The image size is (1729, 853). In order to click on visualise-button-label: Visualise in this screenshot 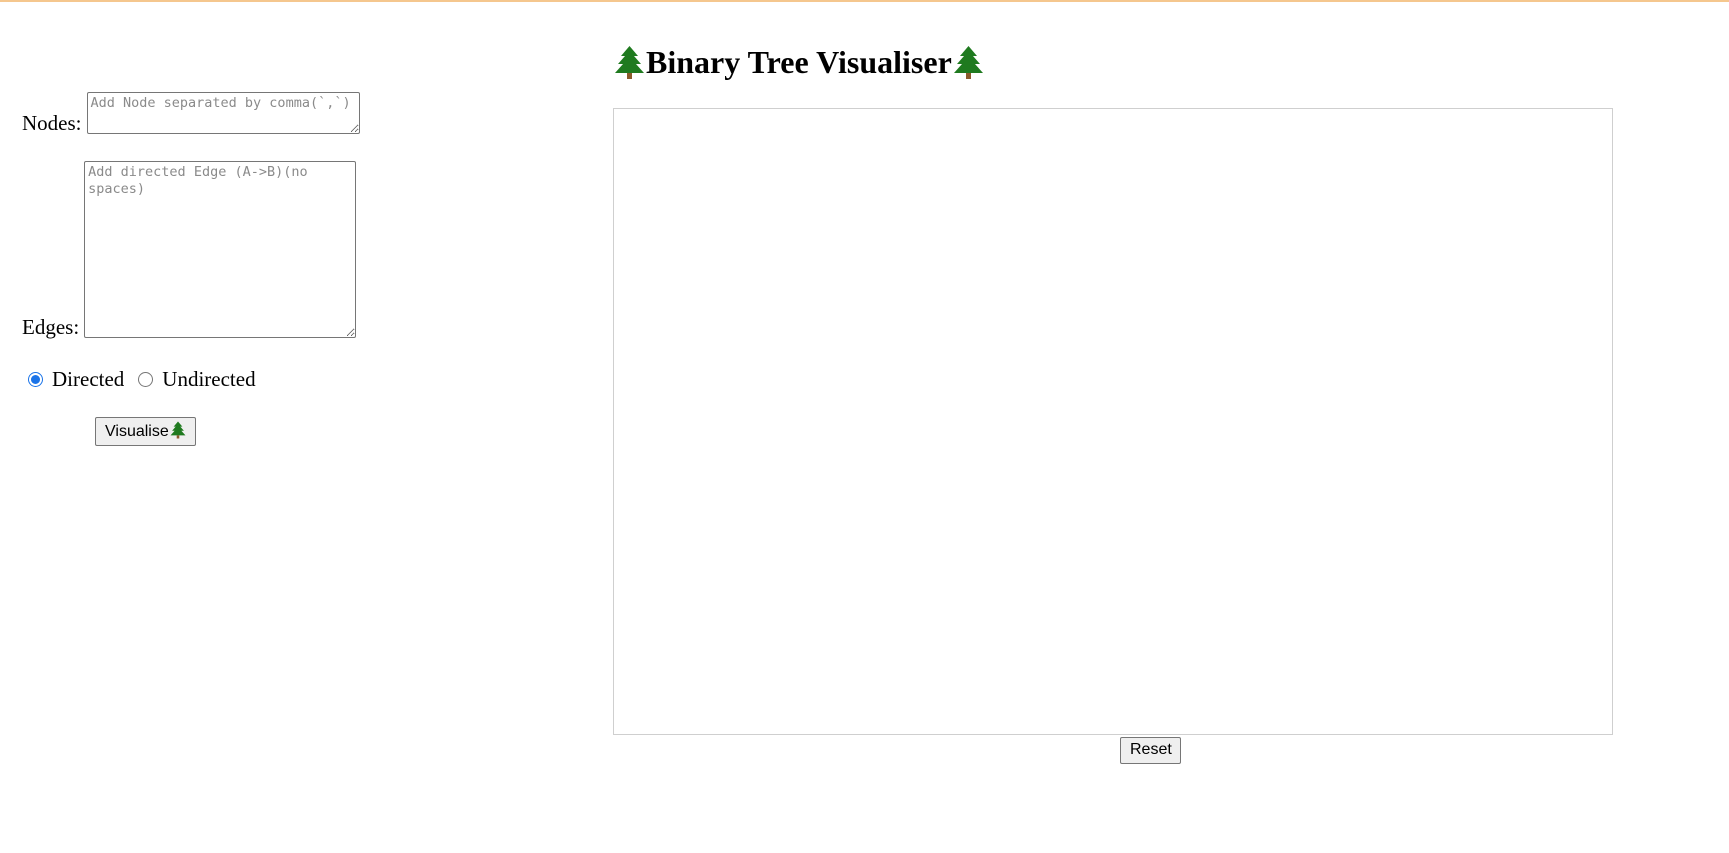, I will do `click(137, 431)`.